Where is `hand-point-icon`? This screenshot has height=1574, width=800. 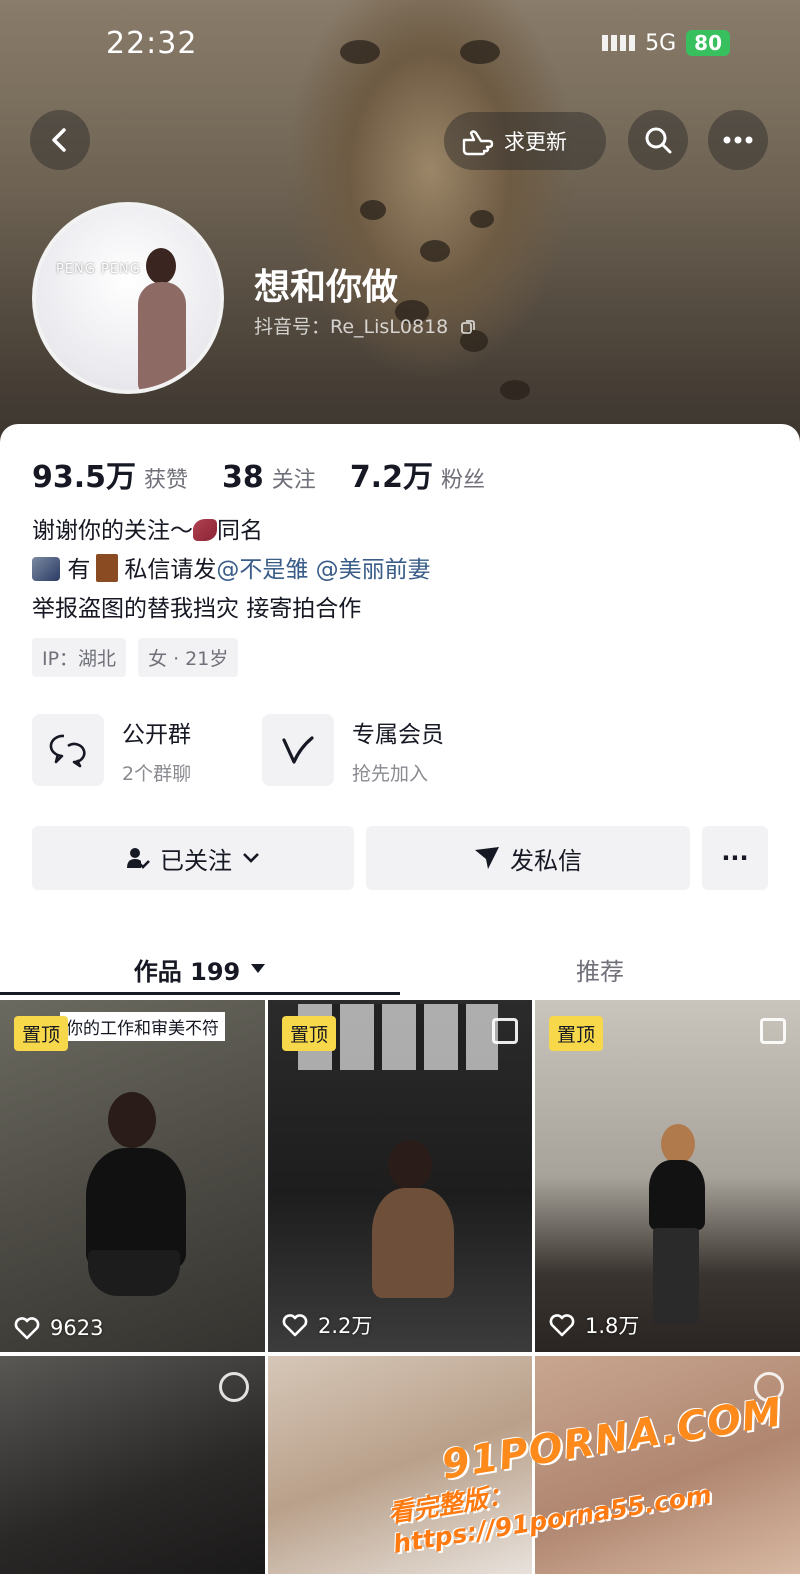 hand-point-icon is located at coordinates (478, 143).